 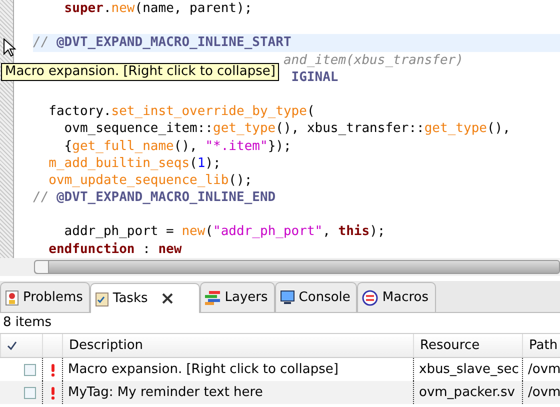 I want to click on cursor-icon, so click(x=10, y=48).